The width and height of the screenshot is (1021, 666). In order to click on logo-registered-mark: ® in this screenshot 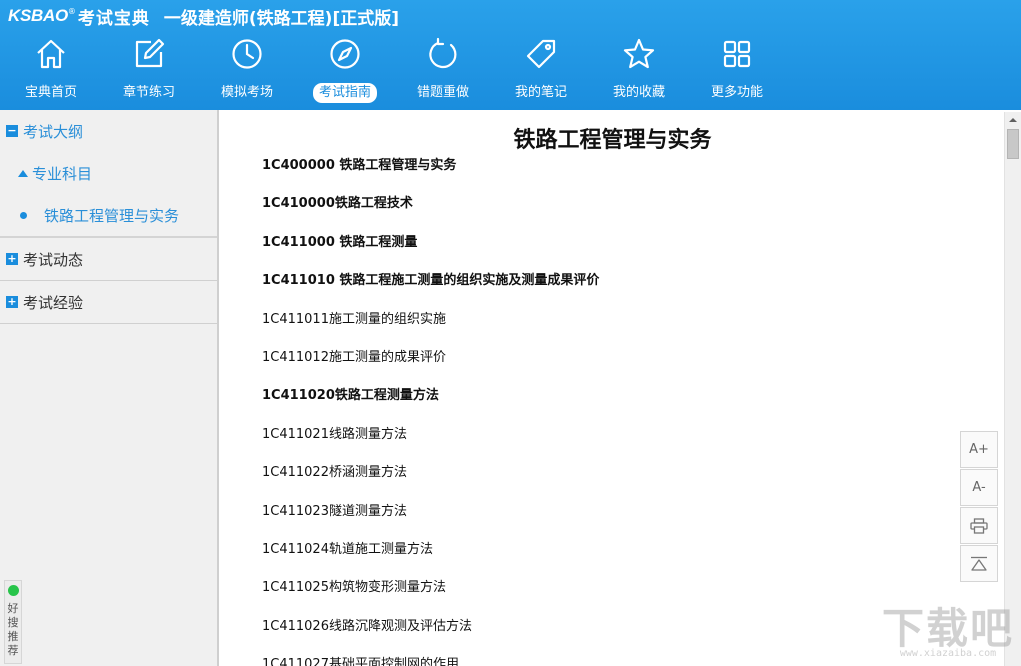, I will do `click(71, 11)`.